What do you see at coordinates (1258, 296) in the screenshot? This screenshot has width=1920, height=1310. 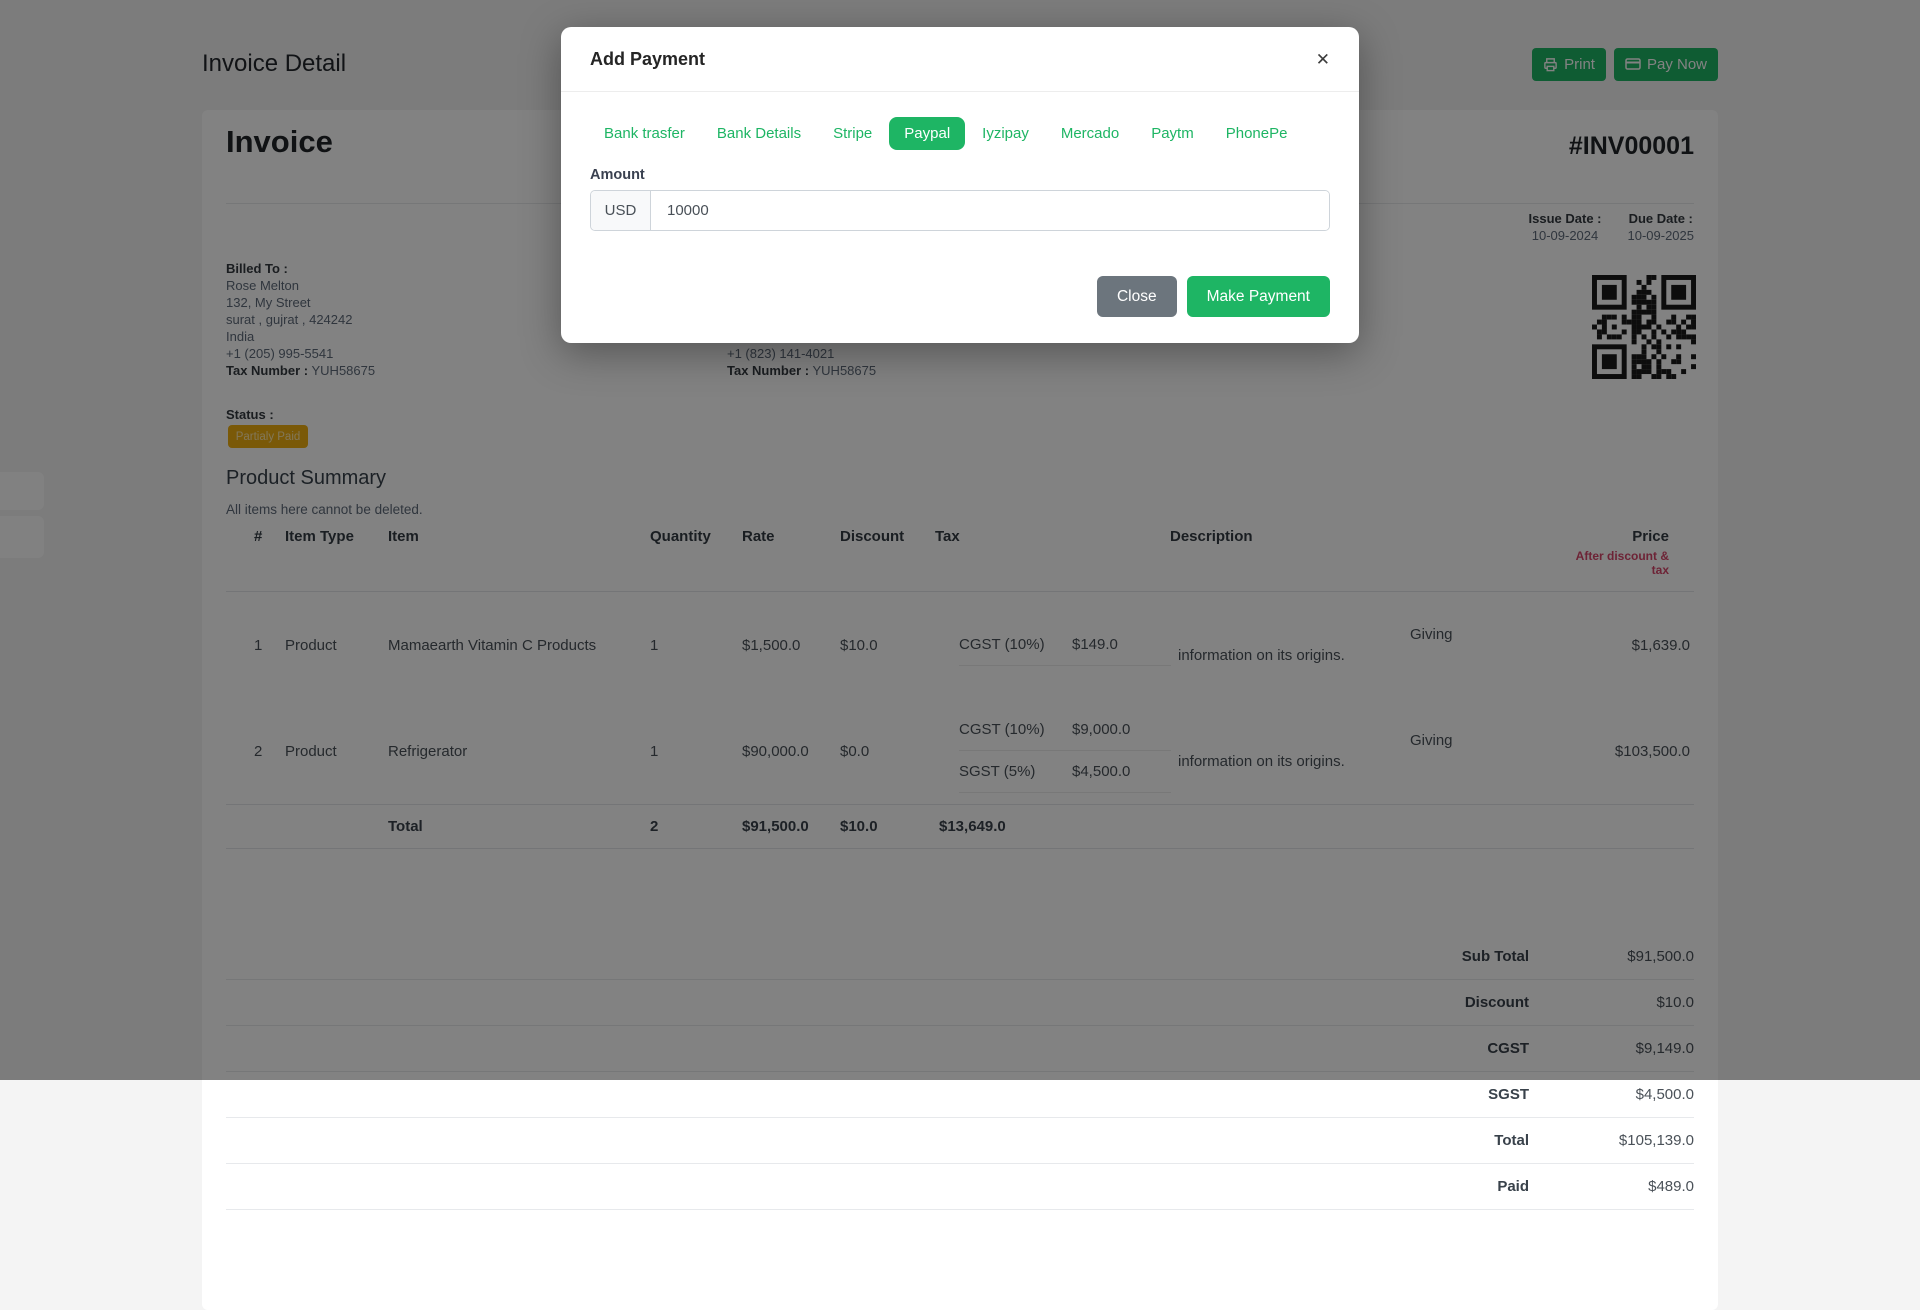 I see `make-payment-button: Make Payment` at bounding box center [1258, 296].